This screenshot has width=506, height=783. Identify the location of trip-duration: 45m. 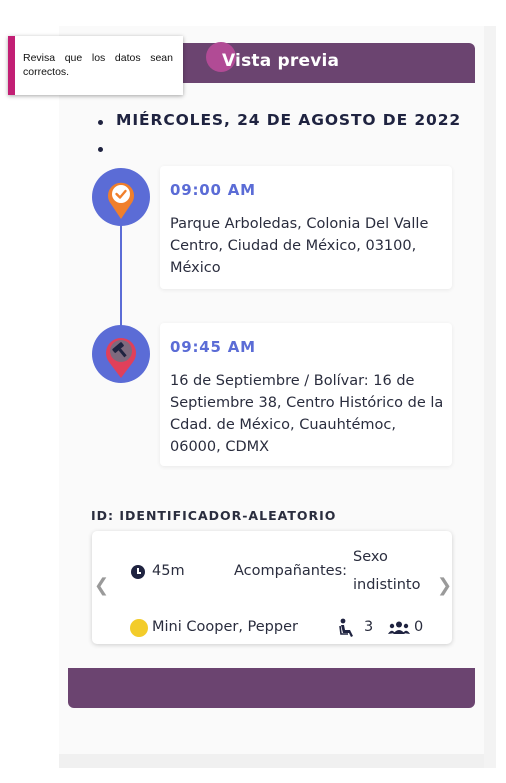
(168, 571).